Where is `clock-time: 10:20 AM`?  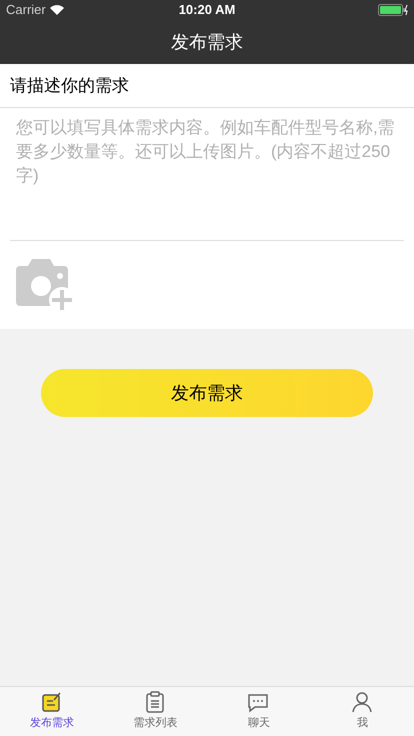 clock-time: 10:20 AM is located at coordinates (207, 10).